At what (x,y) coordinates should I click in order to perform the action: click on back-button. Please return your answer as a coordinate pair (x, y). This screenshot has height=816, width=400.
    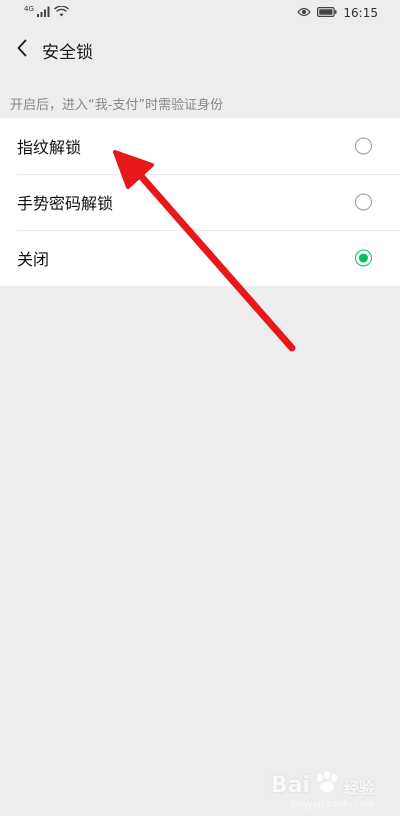
    Looking at the image, I should click on (22, 50).